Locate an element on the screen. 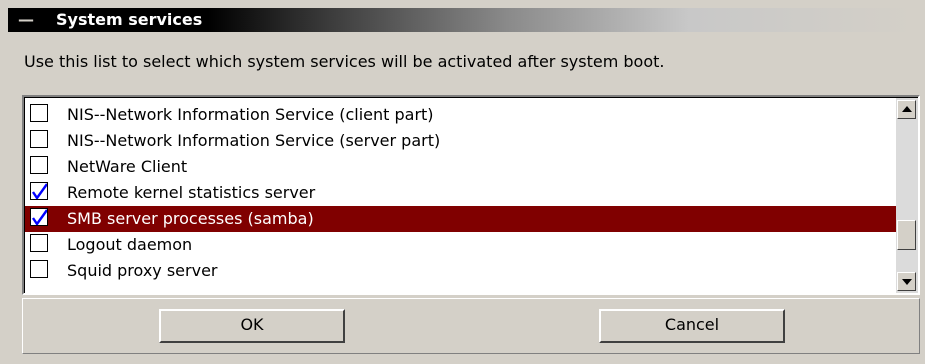 This screenshot has height=364, width=925. scroll-up-button is located at coordinates (906, 109).